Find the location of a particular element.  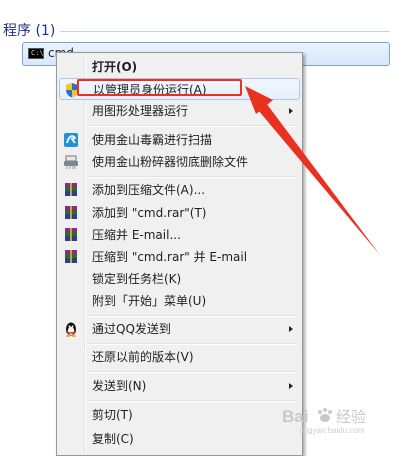

svg-text: 经验 is located at coordinates (351, 417).